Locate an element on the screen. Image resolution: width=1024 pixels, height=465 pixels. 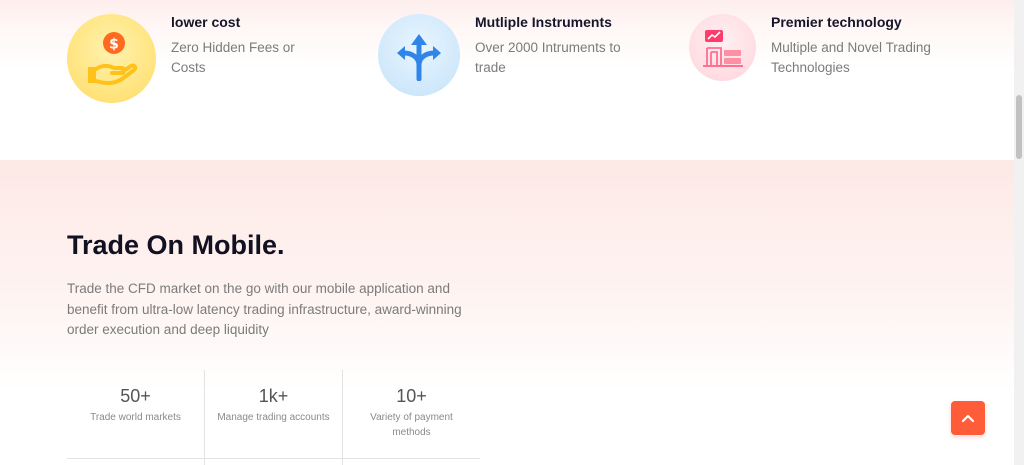
stat-label: Trade world markets is located at coordinates (135, 417).